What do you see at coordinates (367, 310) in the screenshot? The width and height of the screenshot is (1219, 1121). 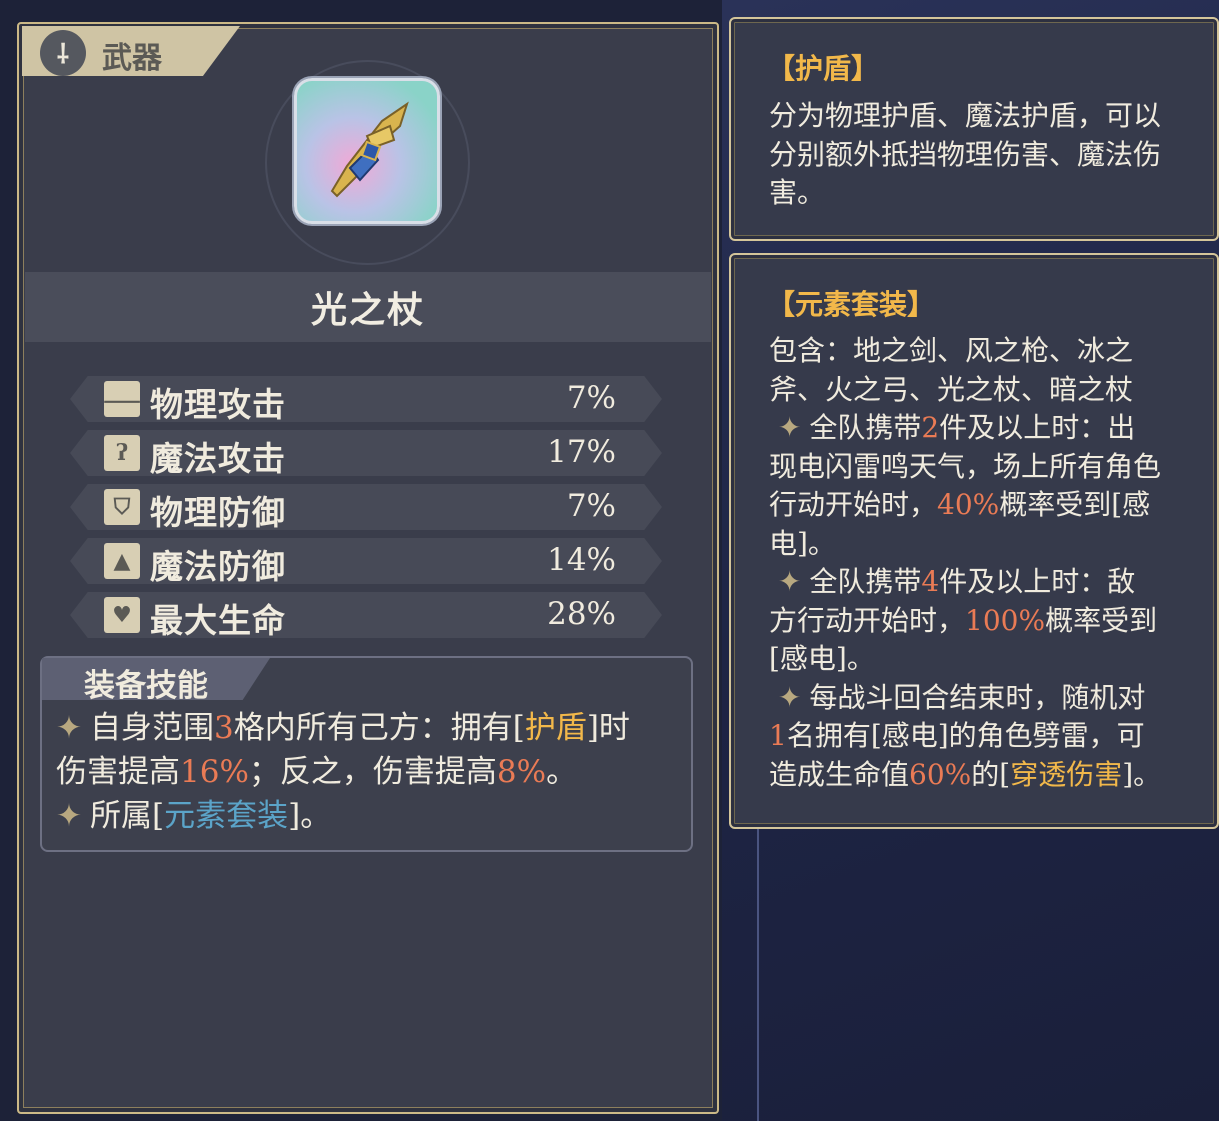 I see `item-name: 光之杖` at bounding box center [367, 310].